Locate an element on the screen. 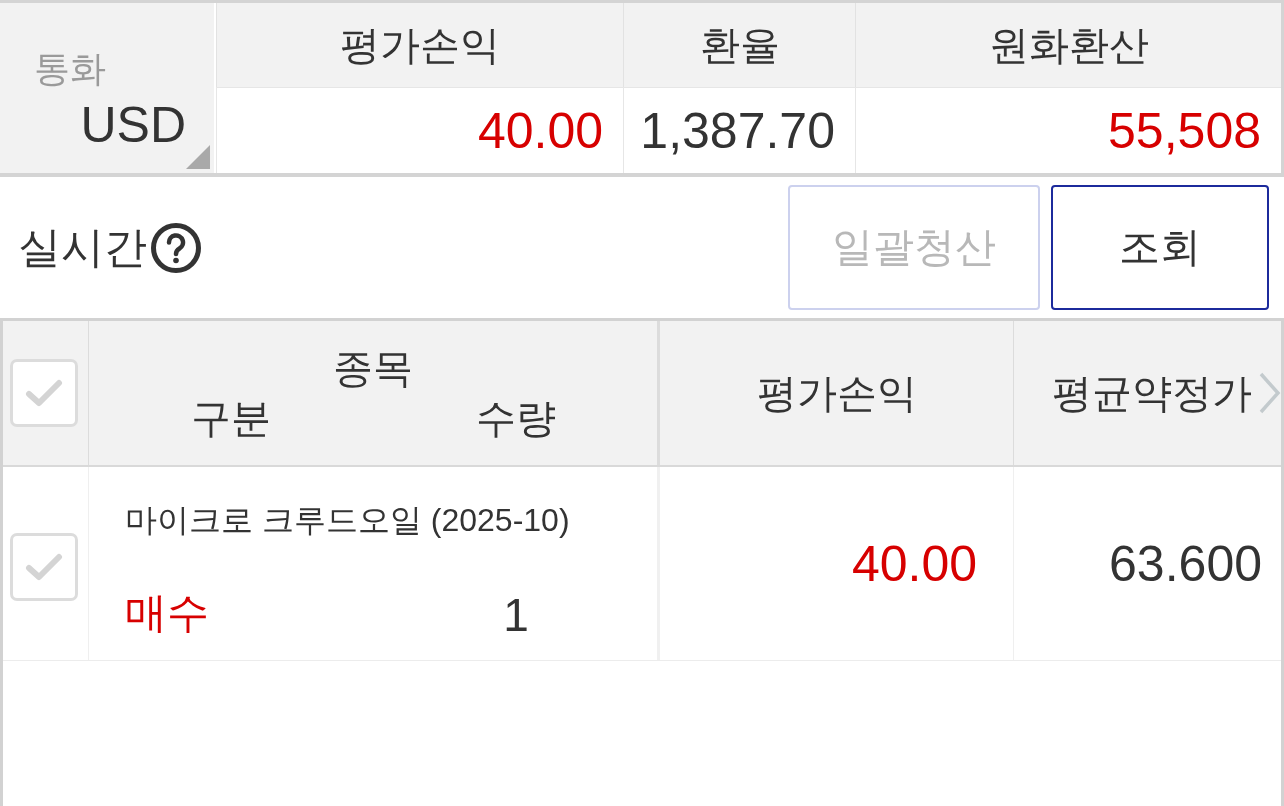 The image size is (1284, 806). summary-value: 1,387.70 is located at coordinates (737, 130).